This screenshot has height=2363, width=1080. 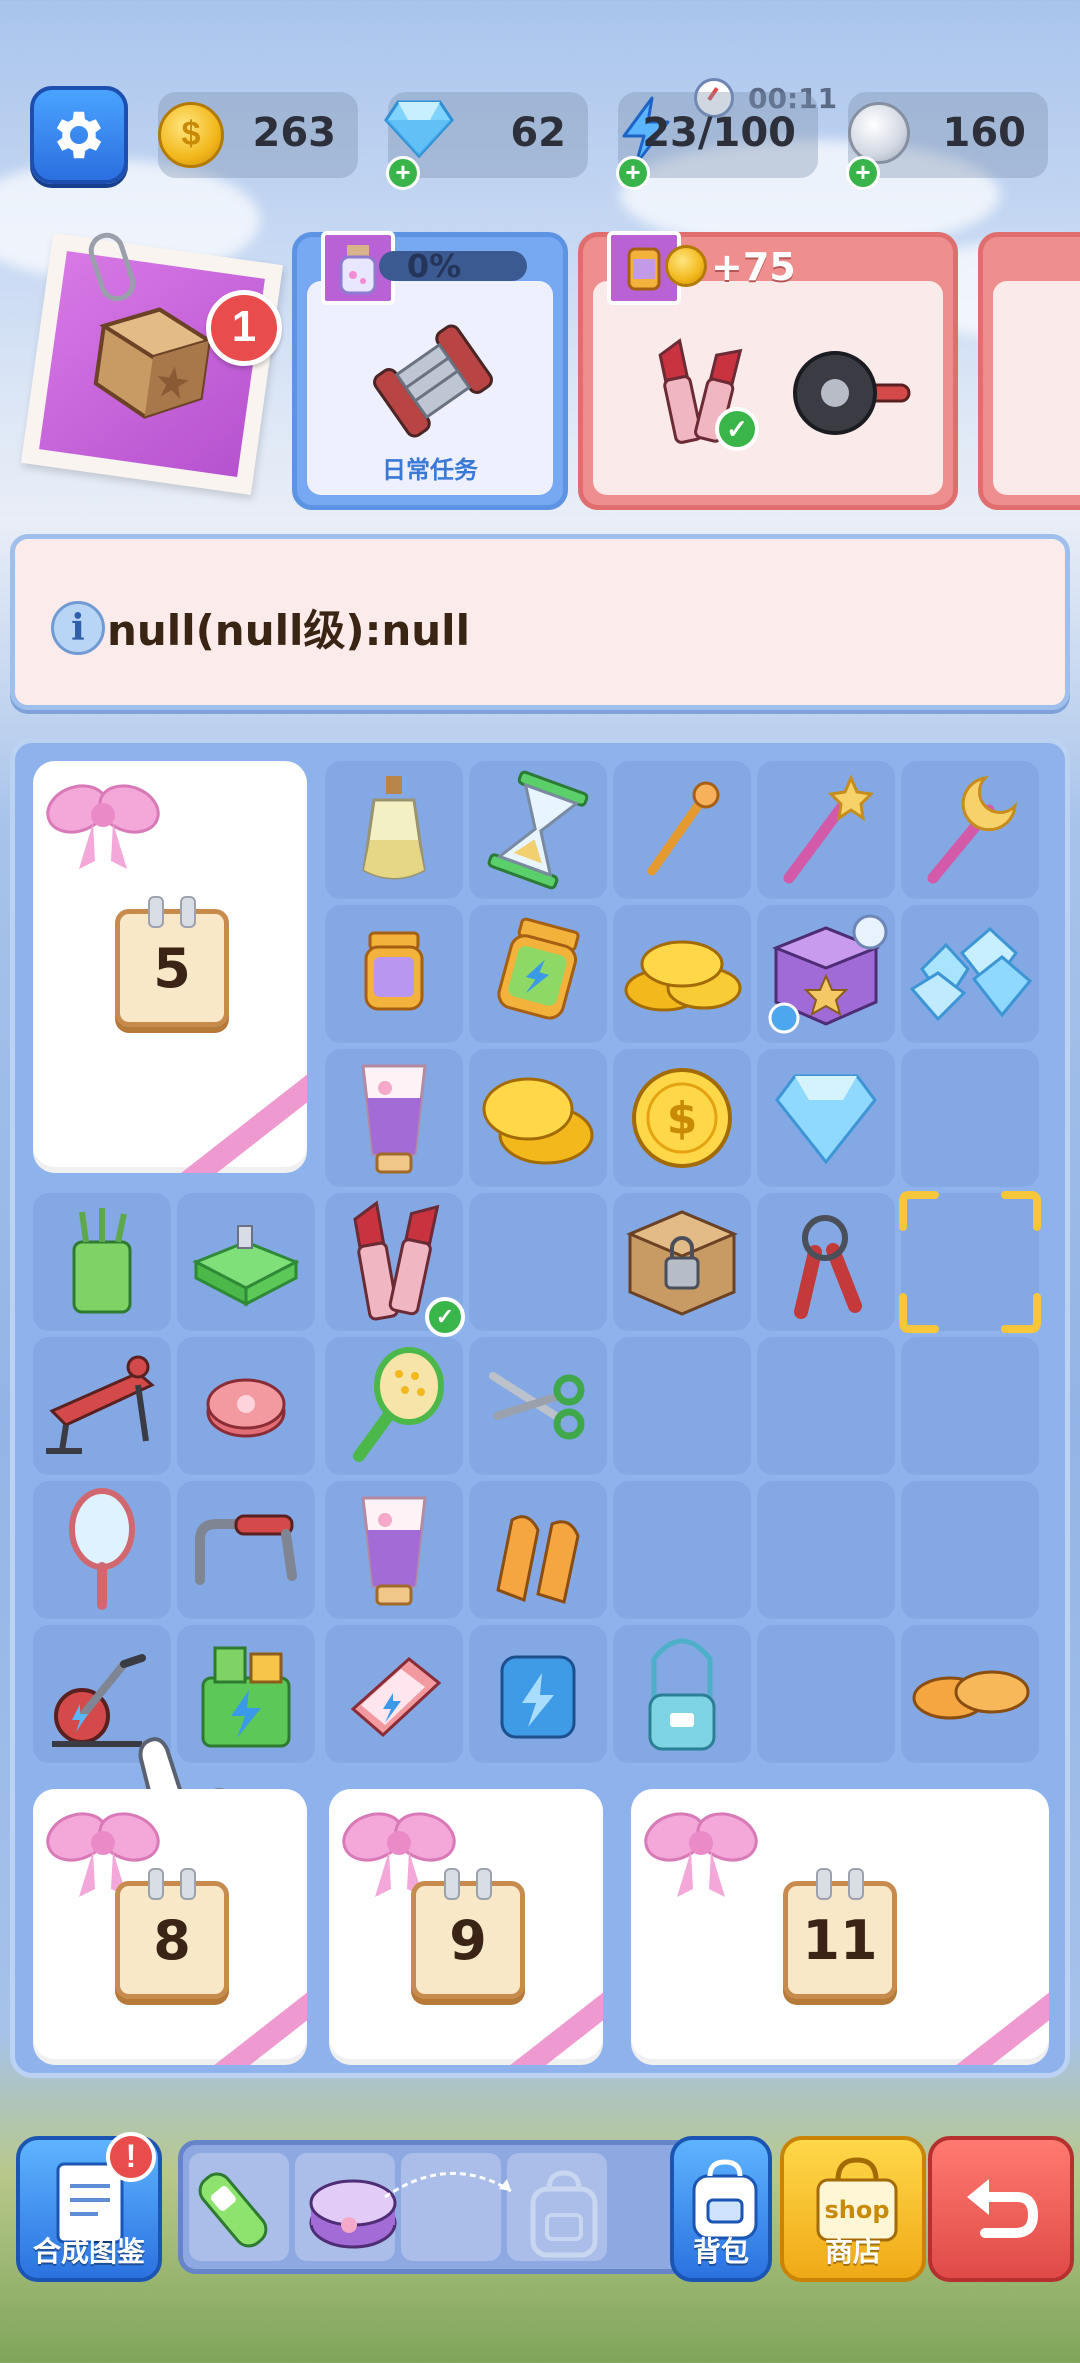 What do you see at coordinates (172, 1933) in the screenshot?
I see `calendar-icon: 8` at bounding box center [172, 1933].